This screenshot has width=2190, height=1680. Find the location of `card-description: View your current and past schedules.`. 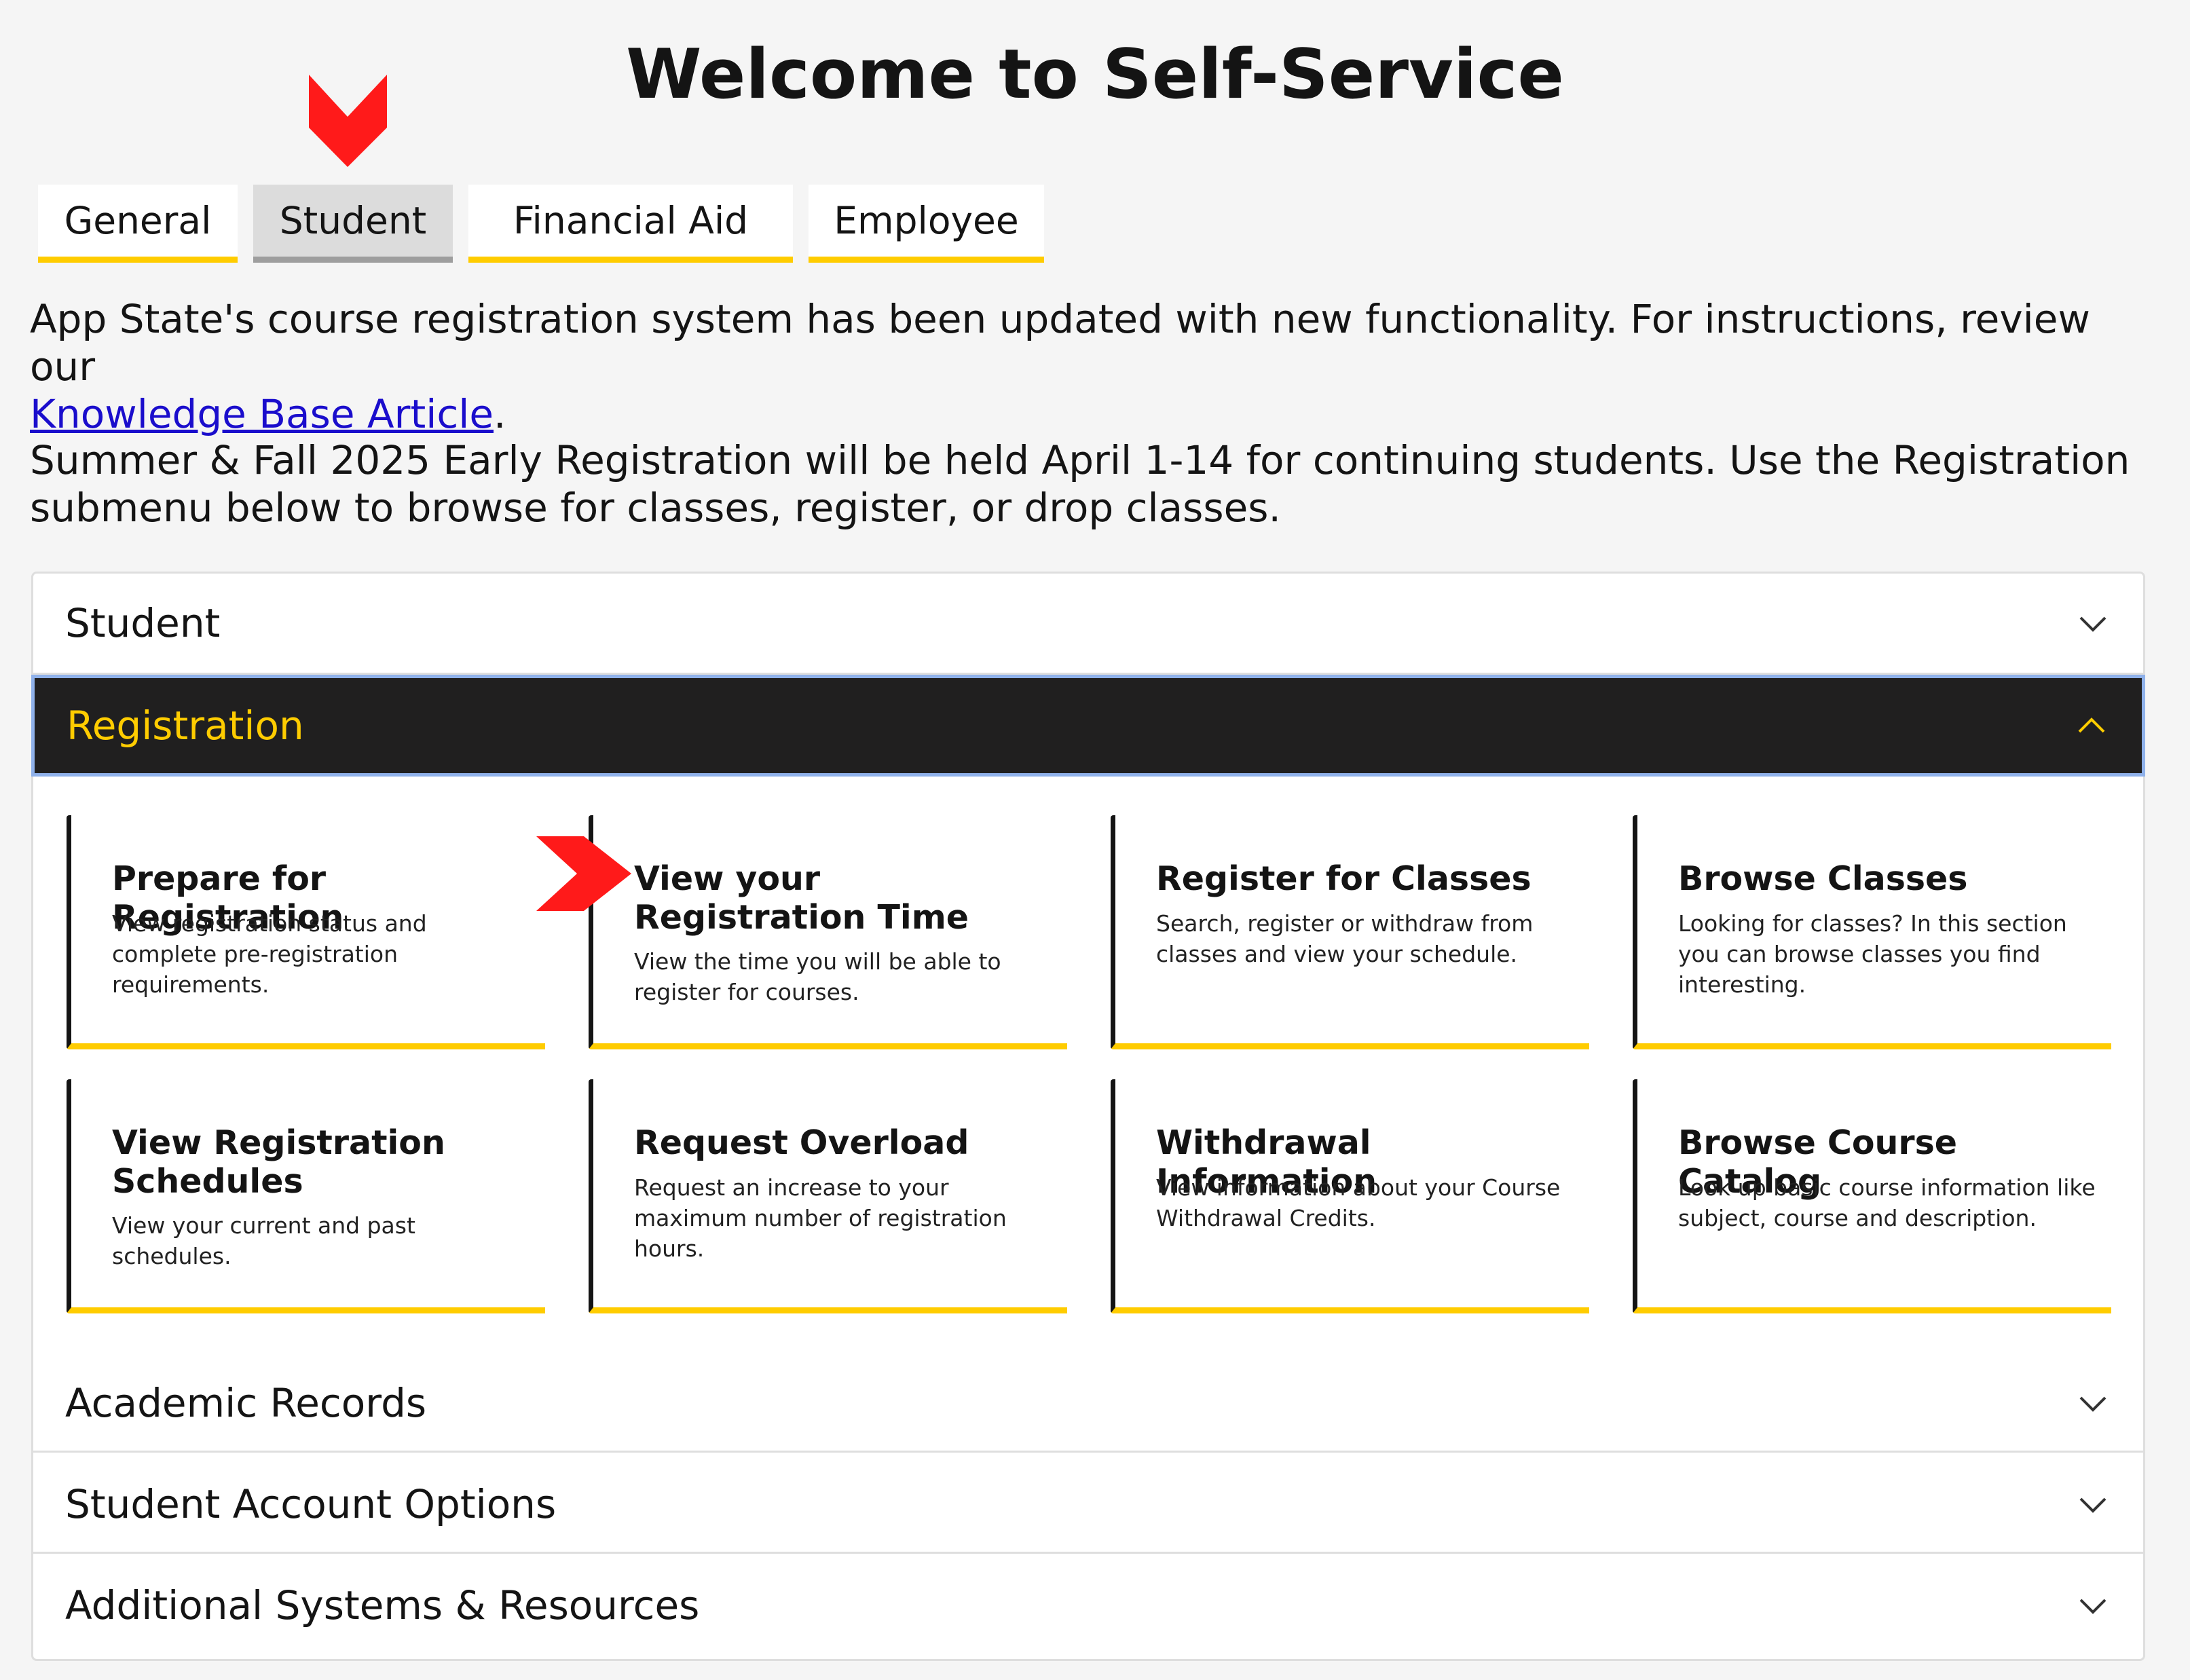

card-description: View your current and past schedules. is located at coordinates (263, 1241).